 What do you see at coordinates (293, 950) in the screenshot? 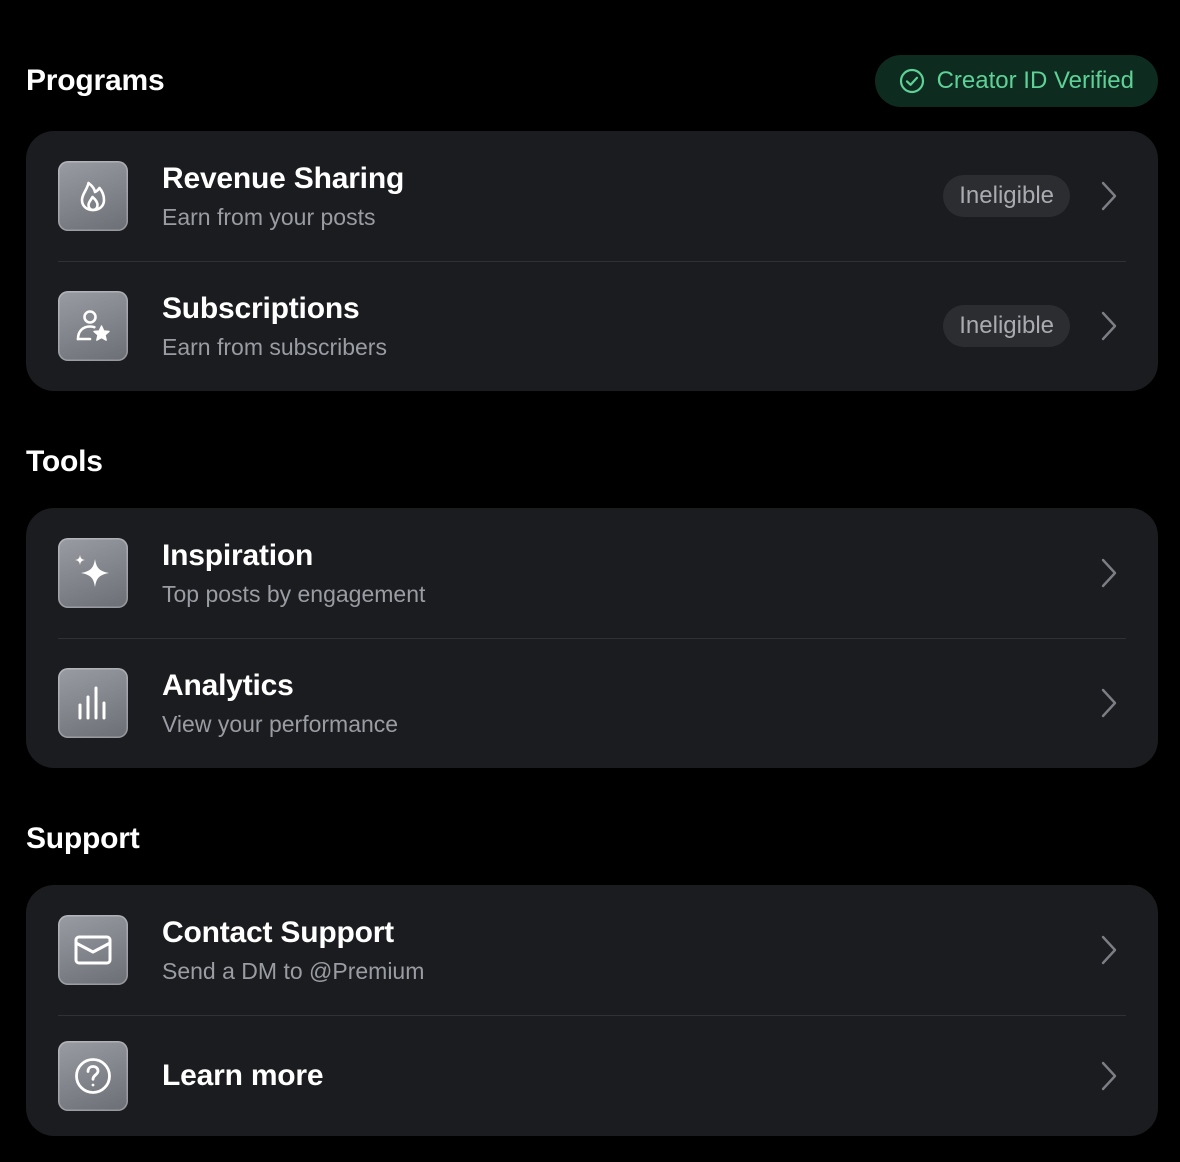
I see `row-text: Contact Support Send a DM to @Premium` at bounding box center [293, 950].